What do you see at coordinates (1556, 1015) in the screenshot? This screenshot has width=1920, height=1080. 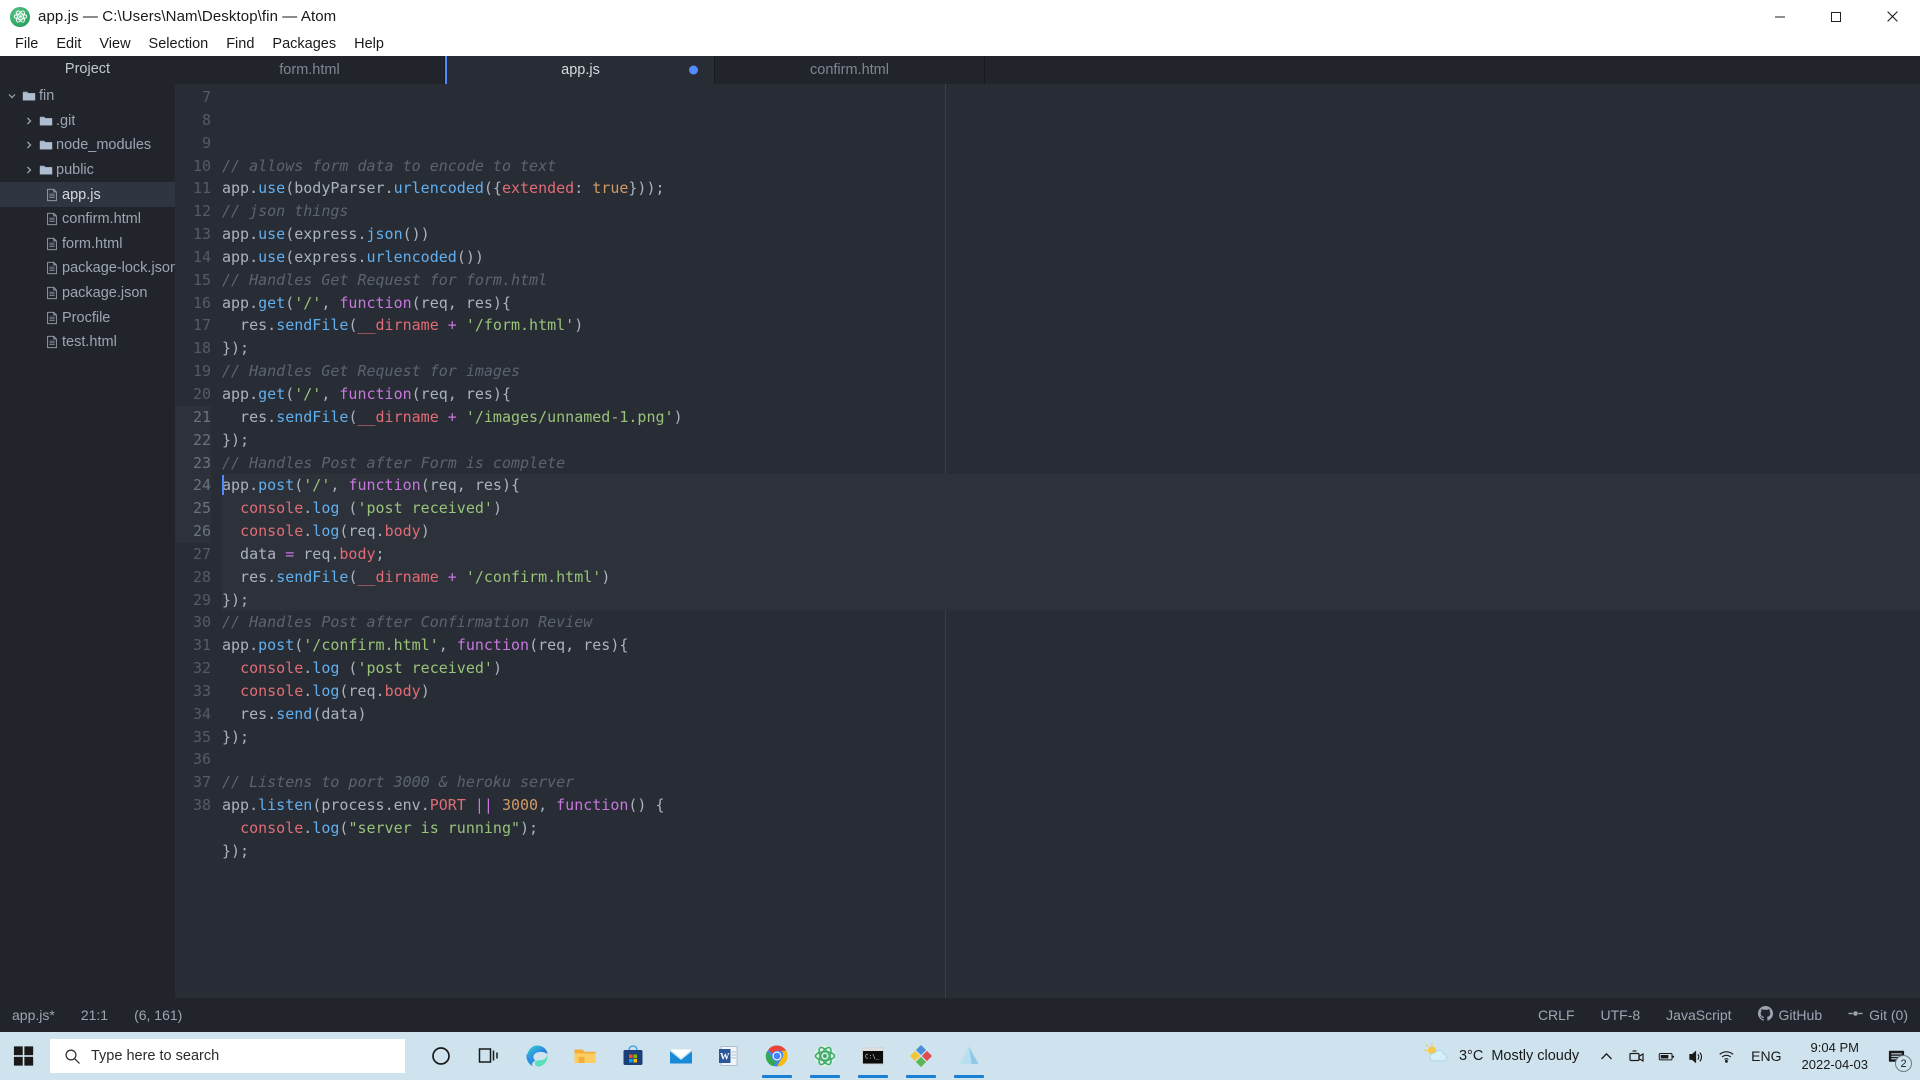 I see `status-line-ending: CRLF` at bounding box center [1556, 1015].